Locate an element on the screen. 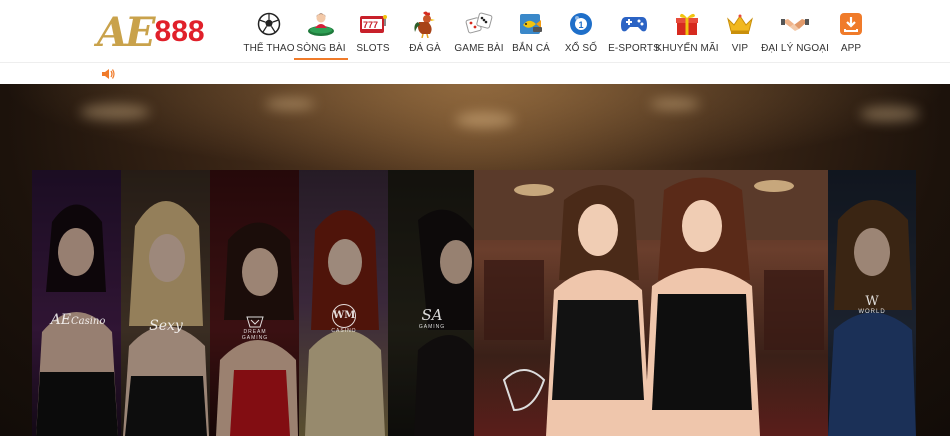 This screenshot has width=950, height=436. provider-panel-wm-casino: WM CASINO is located at coordinates (343, 303).